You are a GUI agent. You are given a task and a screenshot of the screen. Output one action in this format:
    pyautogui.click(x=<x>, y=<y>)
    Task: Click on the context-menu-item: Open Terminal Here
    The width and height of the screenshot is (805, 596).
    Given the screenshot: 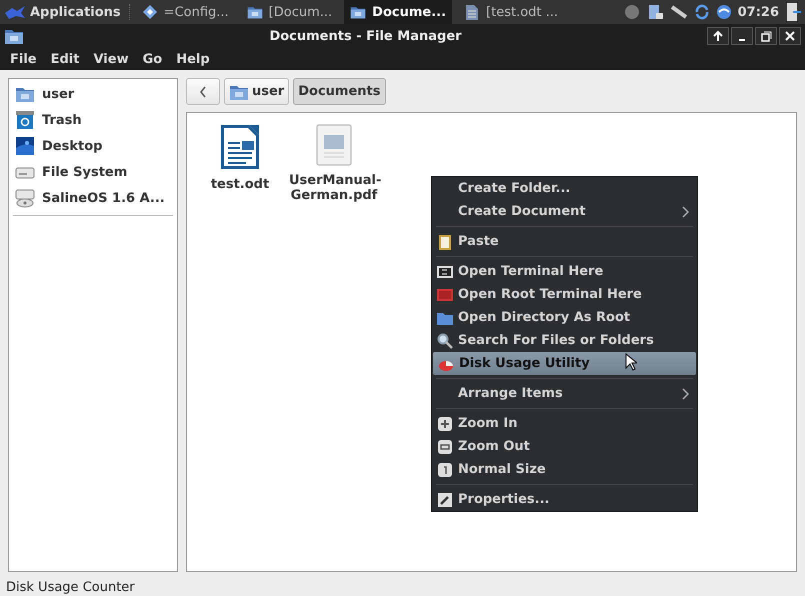 What is the action you would take?
    pyautogui.click(x=564, y=271)
    